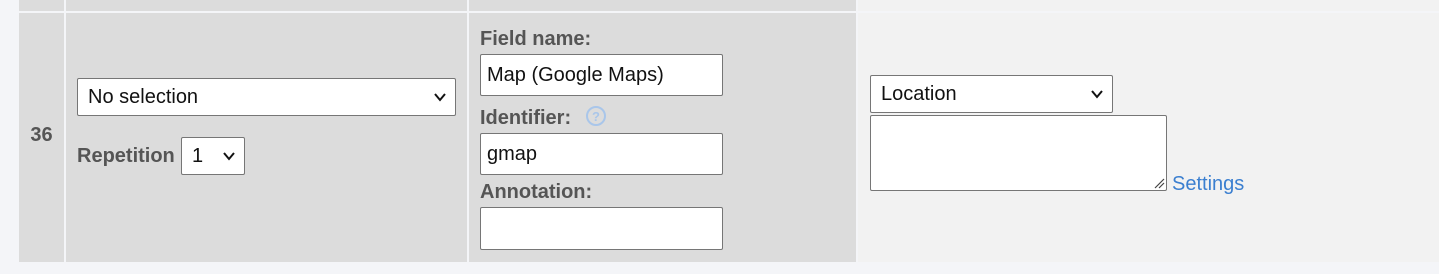 The image size is (1439, 274). Describe the element at coordinates (41, 135) in the screenshot. I see `row-number: 36` at that location.